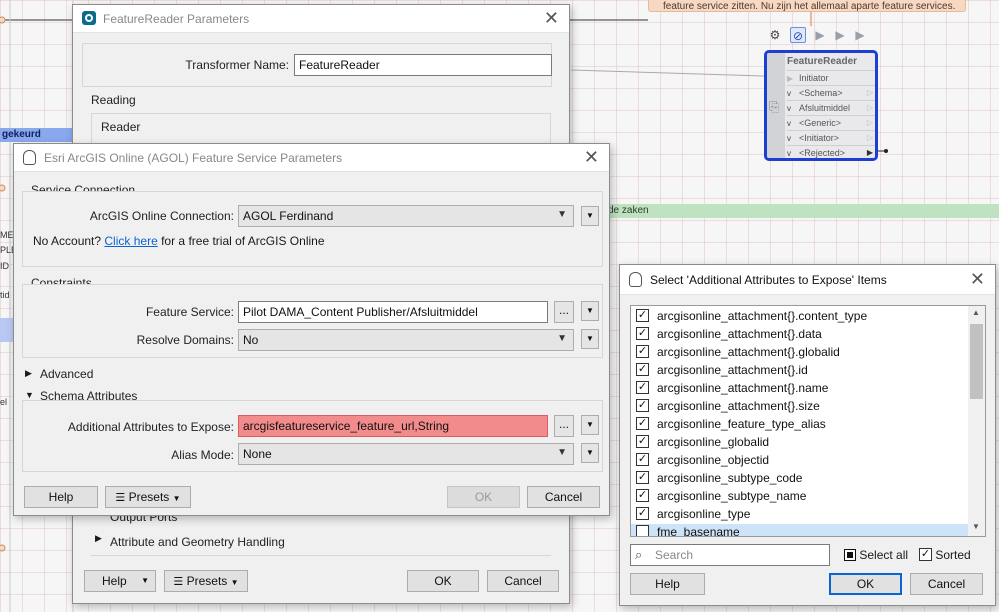 The image size is (999, 612). Describe the element at coordinates (29, 395) in the screenshot. I see `collapse-triangle-icon: ▼` at that location.